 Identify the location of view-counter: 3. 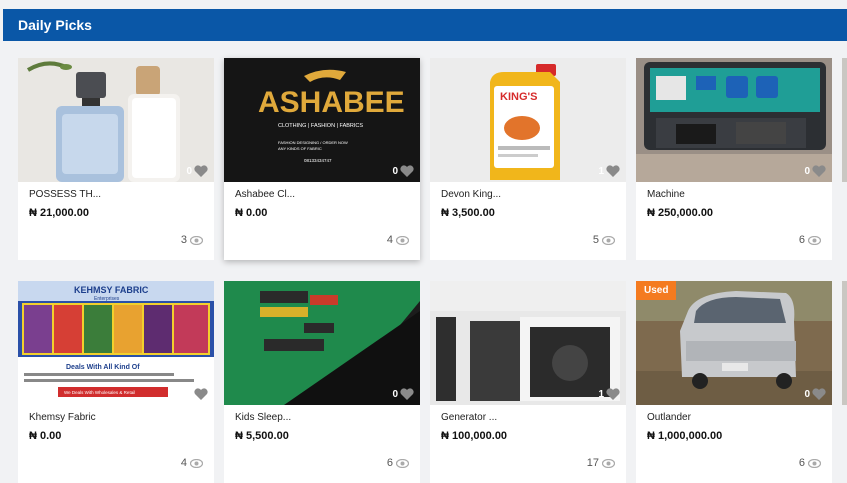
(192, 240).